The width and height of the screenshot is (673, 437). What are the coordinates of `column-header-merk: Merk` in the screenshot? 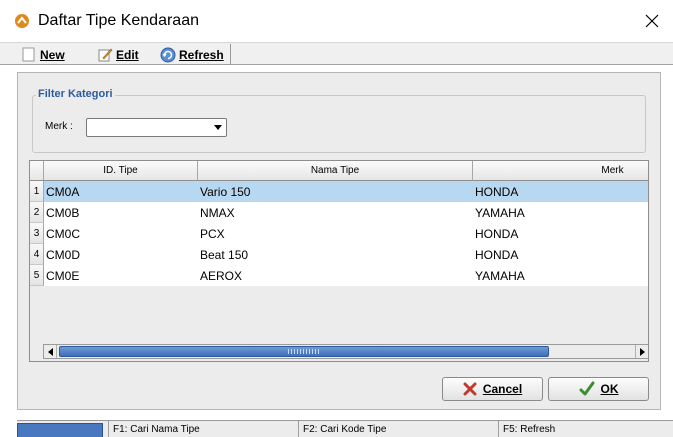 It's located at (560, 171).